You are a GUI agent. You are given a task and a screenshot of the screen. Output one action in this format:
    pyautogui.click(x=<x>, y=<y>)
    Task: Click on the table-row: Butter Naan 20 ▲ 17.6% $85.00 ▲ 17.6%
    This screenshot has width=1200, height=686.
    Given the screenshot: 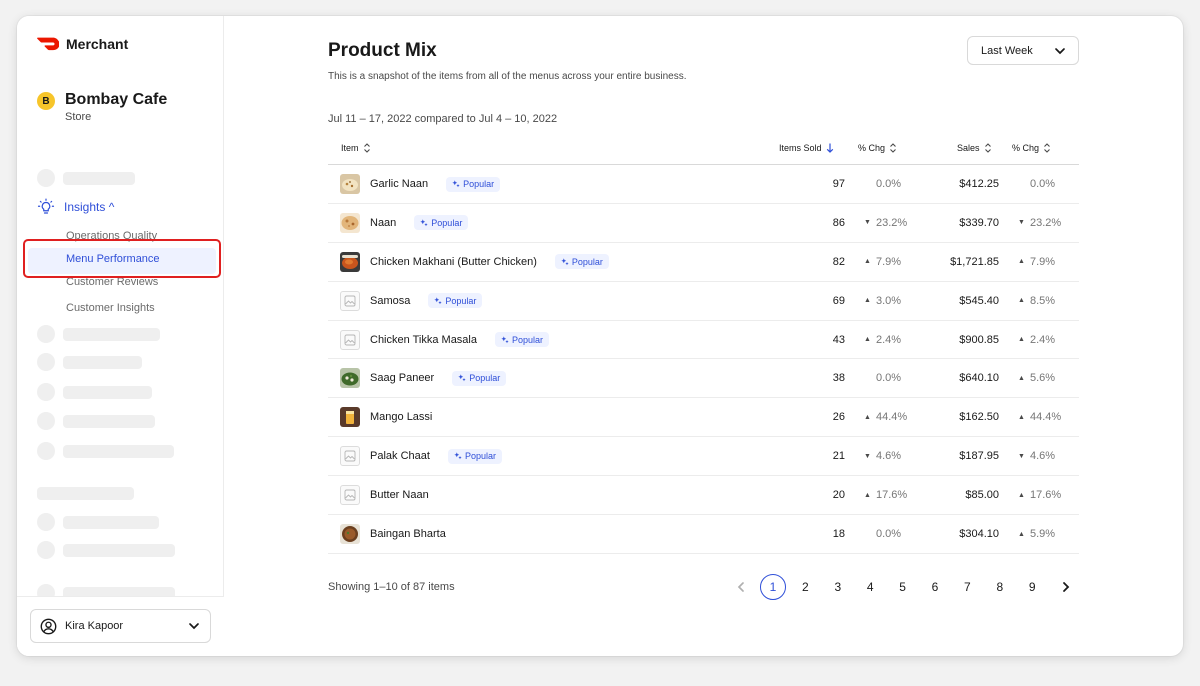 What is the action you would take?
    pyautogui.click(x=703, y=496)
    